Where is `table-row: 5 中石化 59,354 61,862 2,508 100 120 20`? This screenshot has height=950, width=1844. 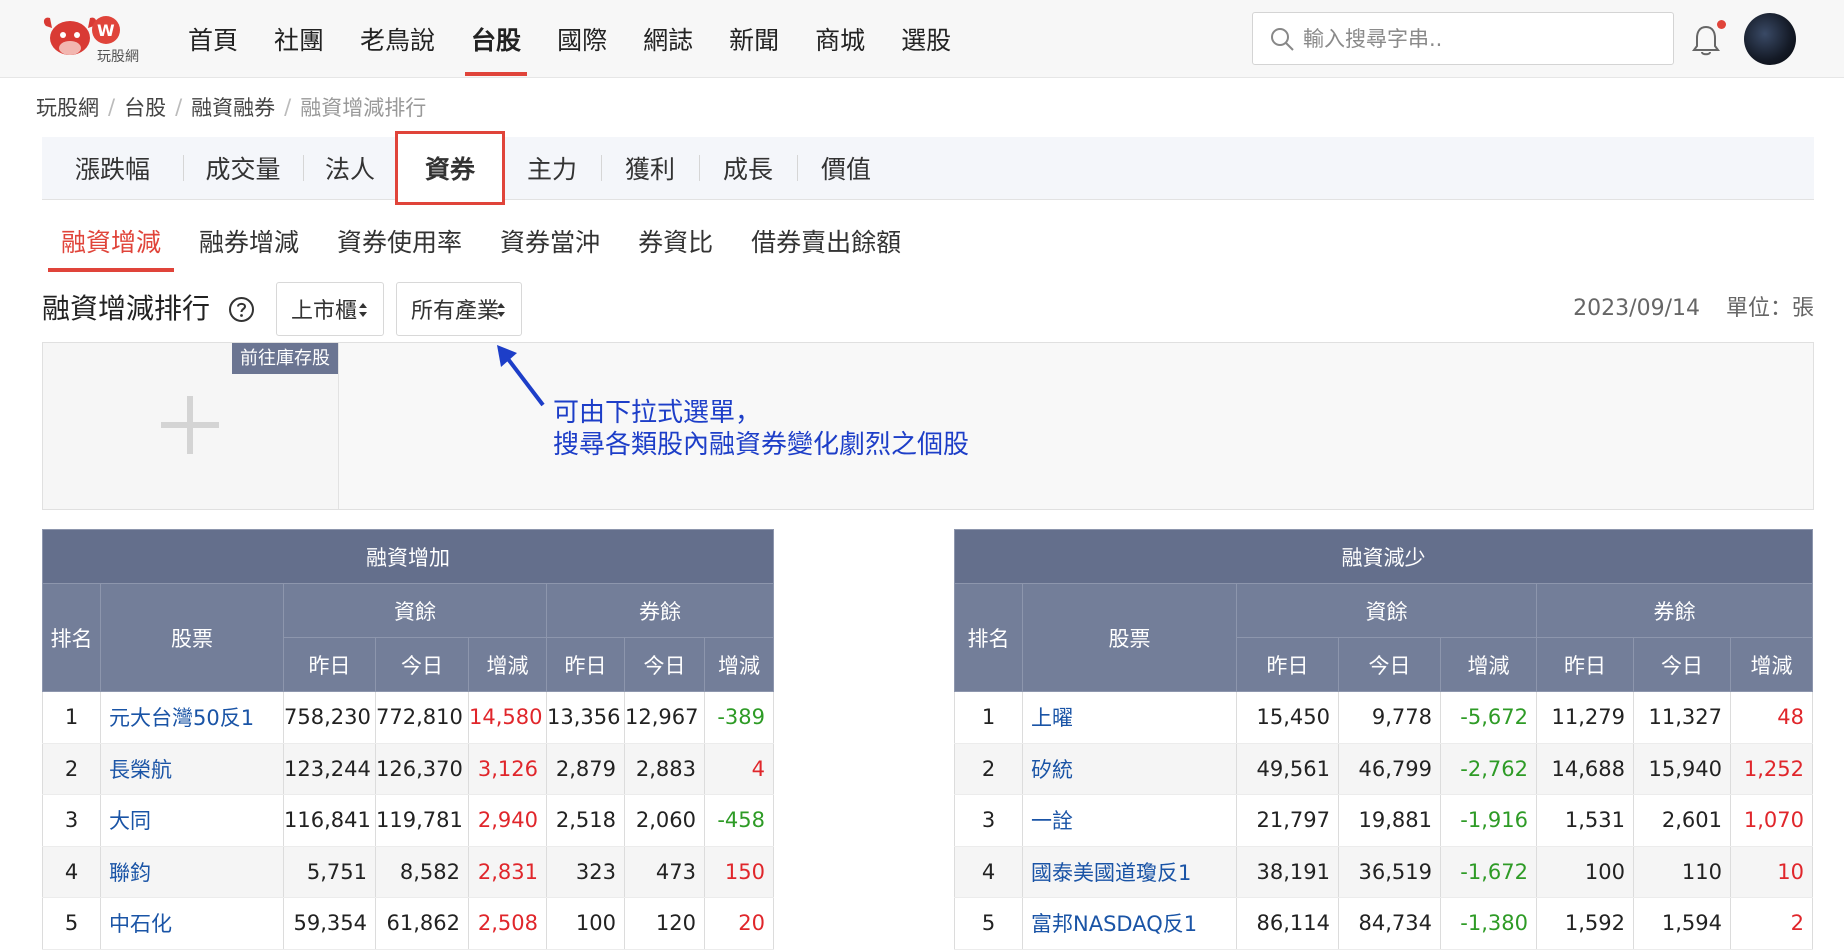 table-row: 5 中石化 59,354 61,862 2,508 100 120 20 is located at coordinates (408, 923).